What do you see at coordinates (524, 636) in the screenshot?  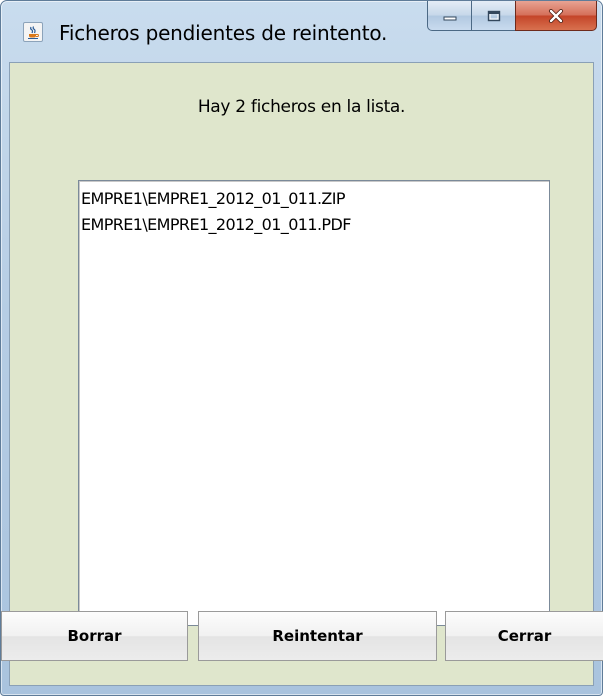 I see `close-button: Cerrar` at bounding box center [524, 636].